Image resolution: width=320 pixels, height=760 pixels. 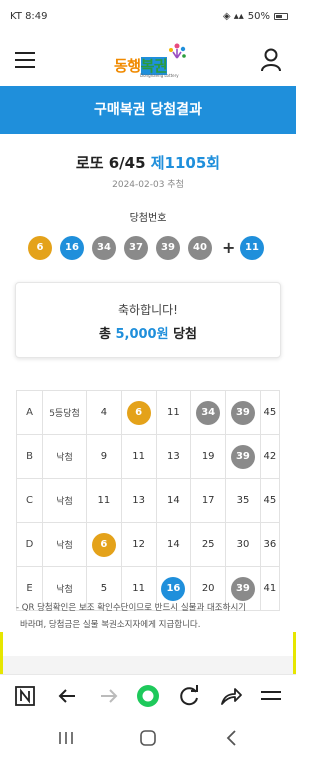 I want to click on ticket-row: C 낙첨 11 13 14 17 35 45, so click(x=148, y=500).